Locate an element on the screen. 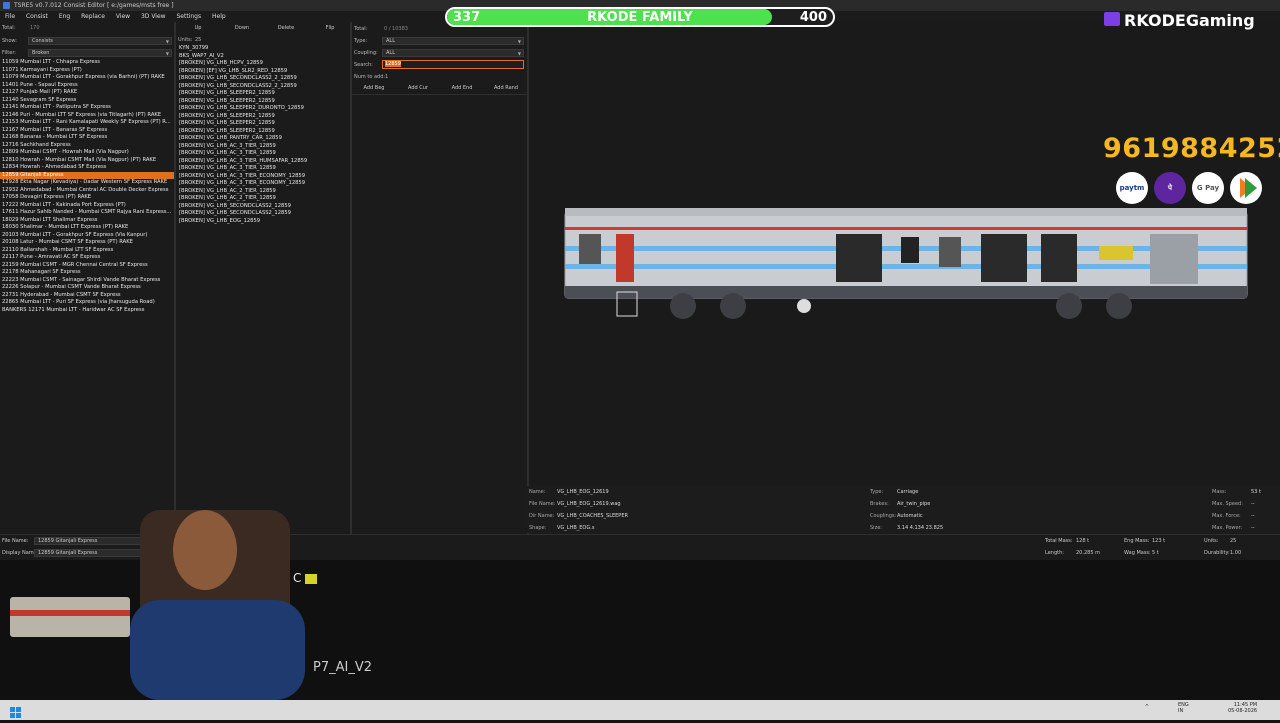 This screenshot has width=1280, height=723. consist-list-item: 11059 Mumbai LTT - Chhapra Express is located at coordinates (87, 63).